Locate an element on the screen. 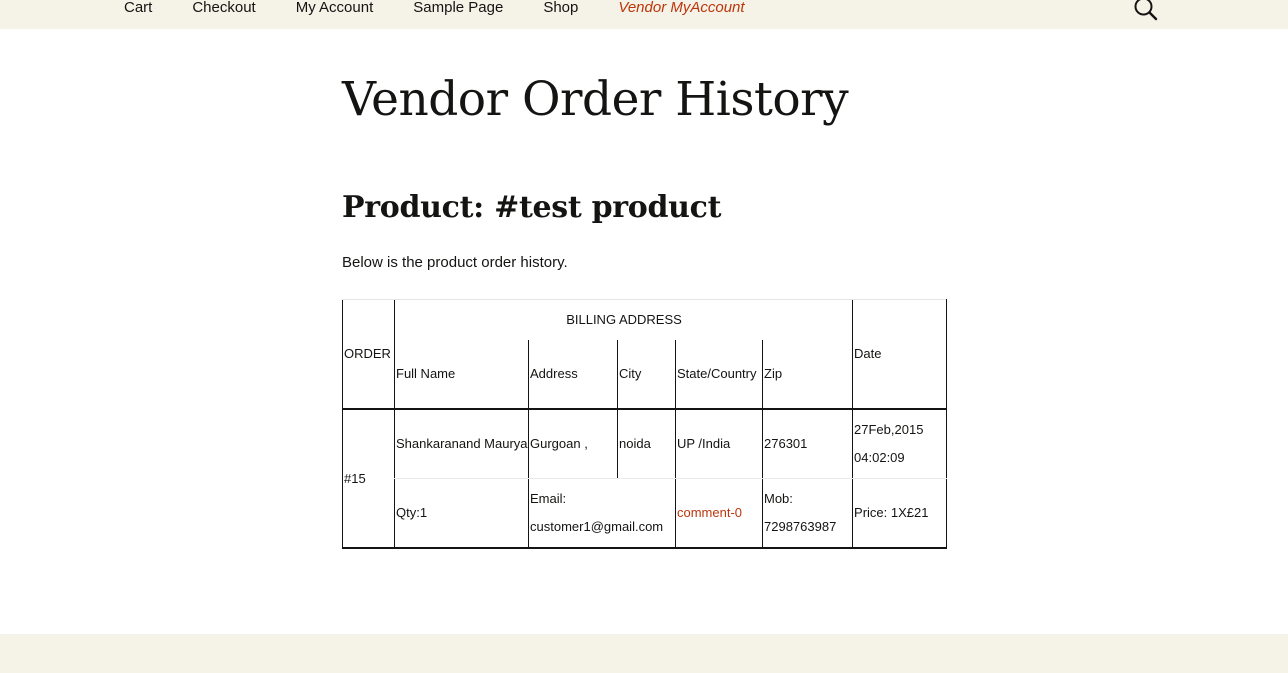 Image resolution: width=1288 pixels, height=673 pixels. cell-date: 27Feb,2015 04:02:09 is located at coordinates (900, 444).